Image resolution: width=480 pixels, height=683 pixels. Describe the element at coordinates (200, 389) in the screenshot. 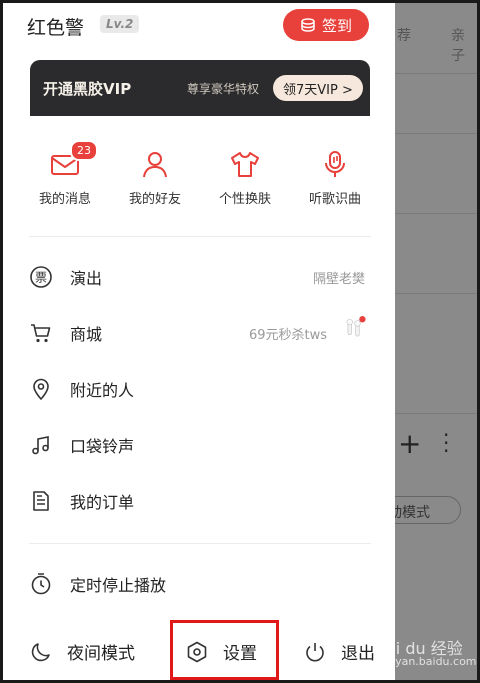

I see `menu-item-nearby: 附近的人` at that location.